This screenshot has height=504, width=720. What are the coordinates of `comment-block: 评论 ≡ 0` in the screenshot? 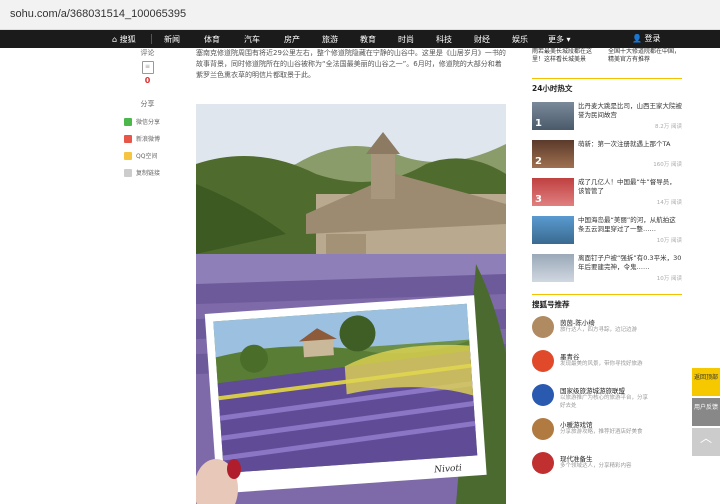 It's located at (147, 66).